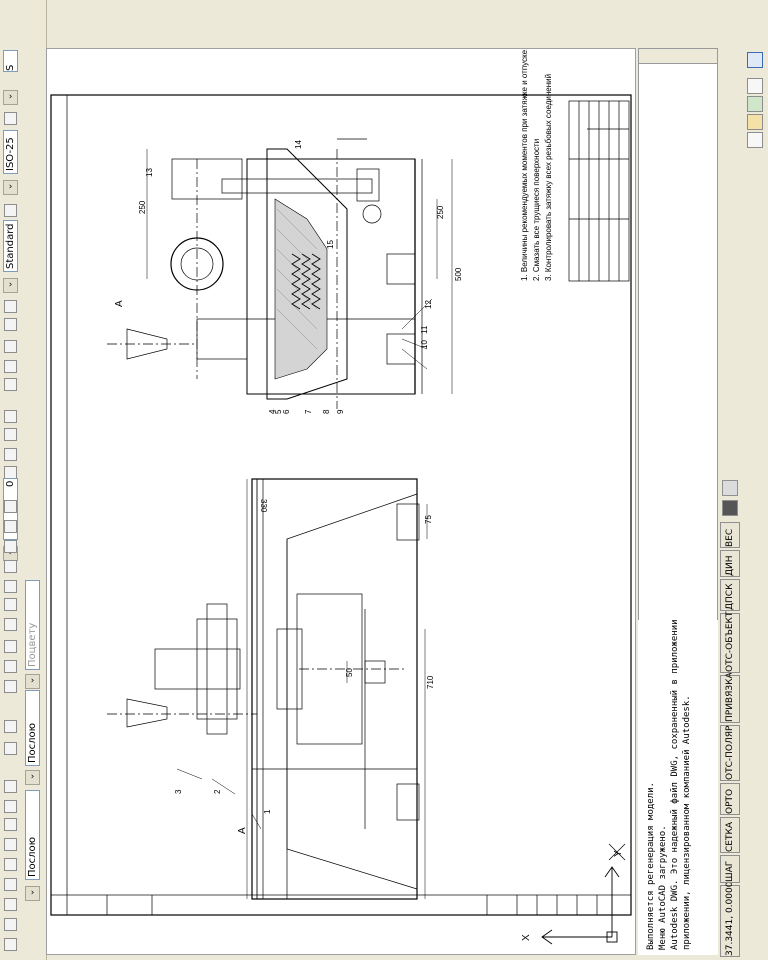 The width and height of the screenshot is (768, 960). Describe the element at coordinates (340, 411) in the screenshot. I see `label-9: 9` at that location.